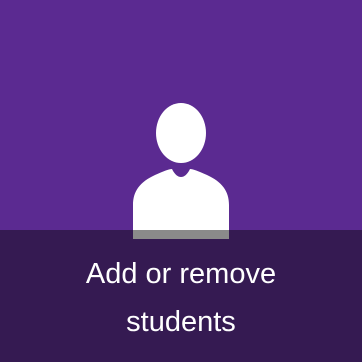  I want to click on tile-label-line-2: students, so click(181, 322).